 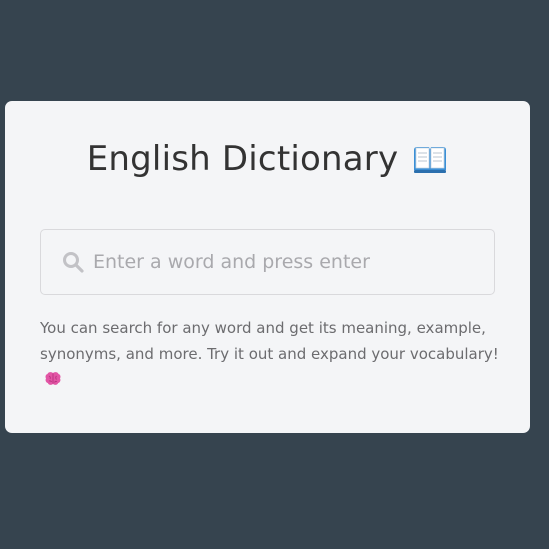 What do you see at coordinates (73, 262) in the screenshot?
I see `search-icon` at bounding box center [73, 262].